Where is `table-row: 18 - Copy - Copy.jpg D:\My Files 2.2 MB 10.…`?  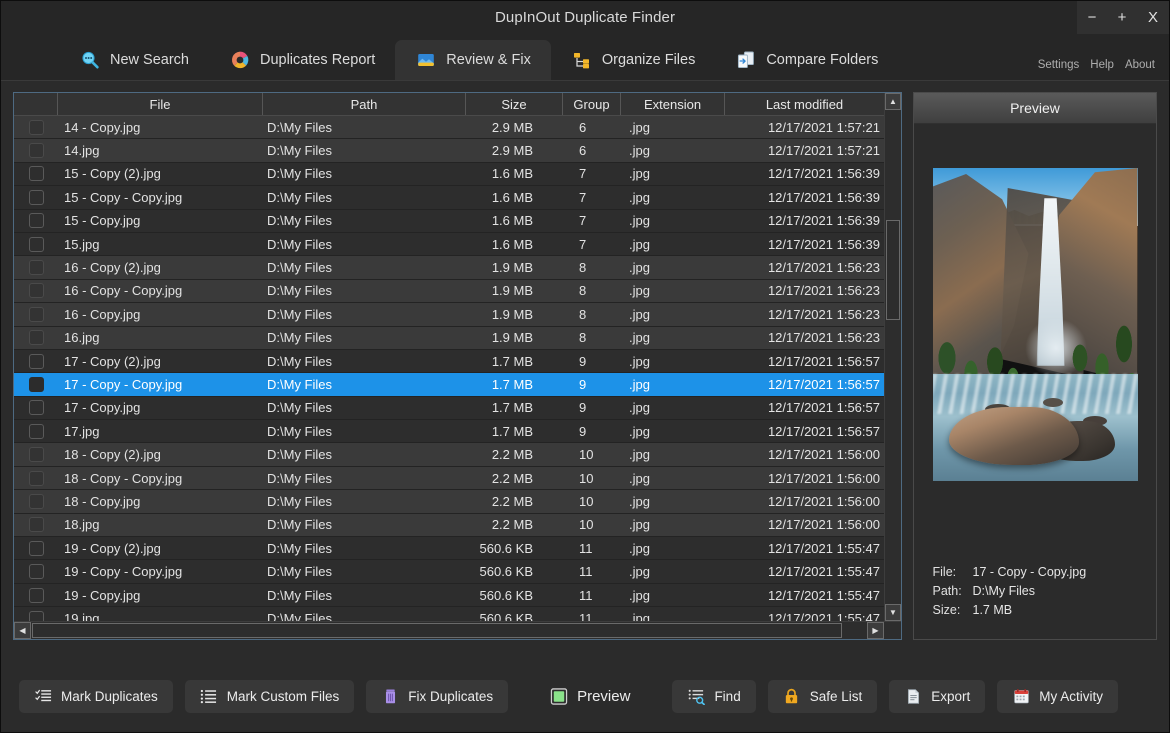
table-row: 18 - Copy - Copy.jpg D:\My Files 2.2 MB 10.… is located at coordinates (449, 478).